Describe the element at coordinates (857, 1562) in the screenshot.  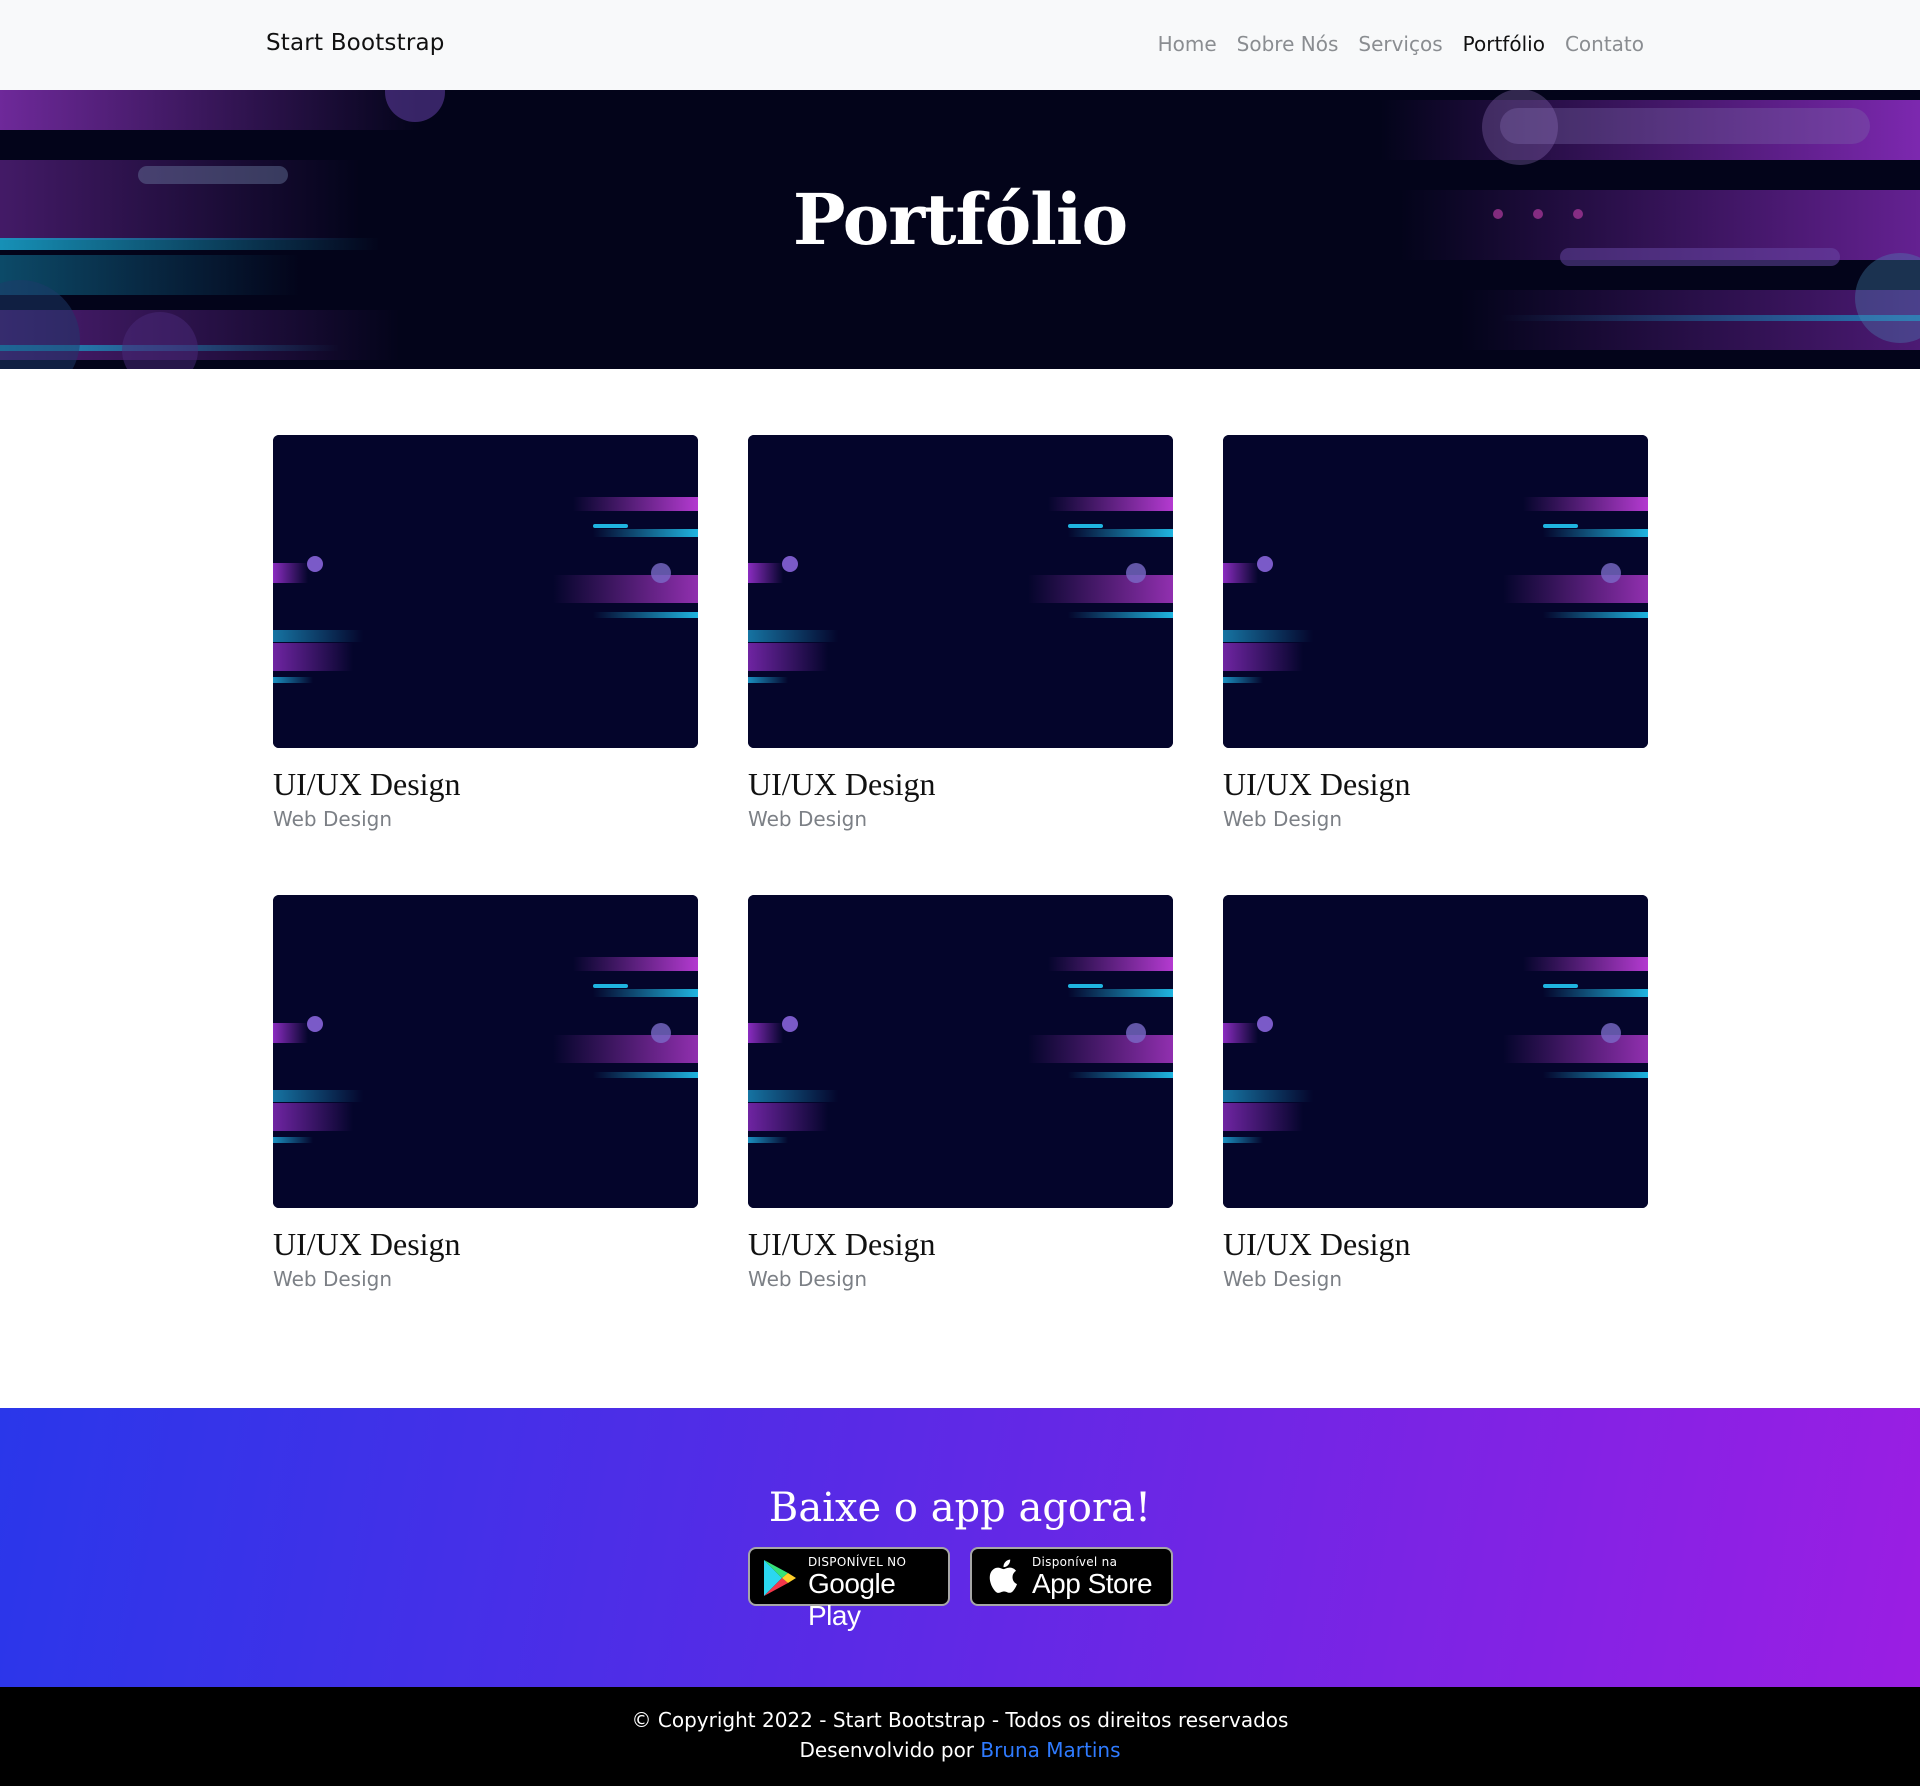
I see `google-play-caption: DISPONÍVEL NO` at that location.